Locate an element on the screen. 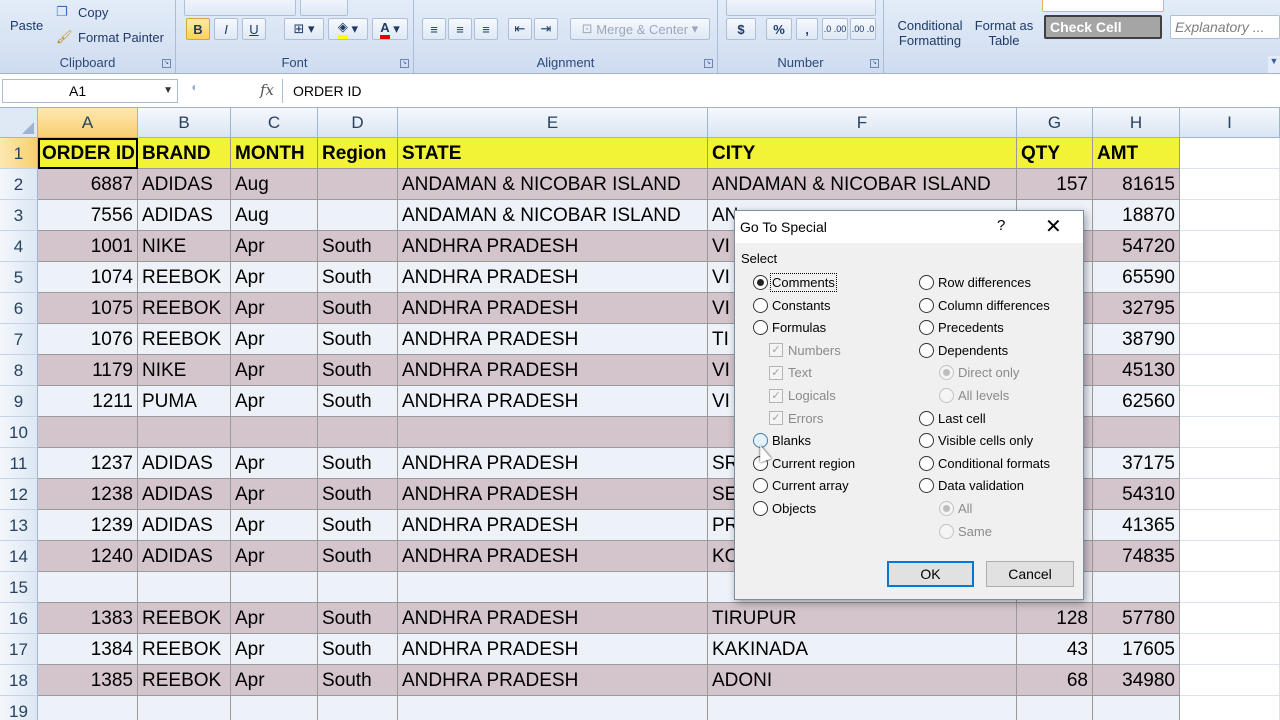 The width and height of the screenshot is (1280, 720). row-header-2: 2 is located at coordinates (19, 184).